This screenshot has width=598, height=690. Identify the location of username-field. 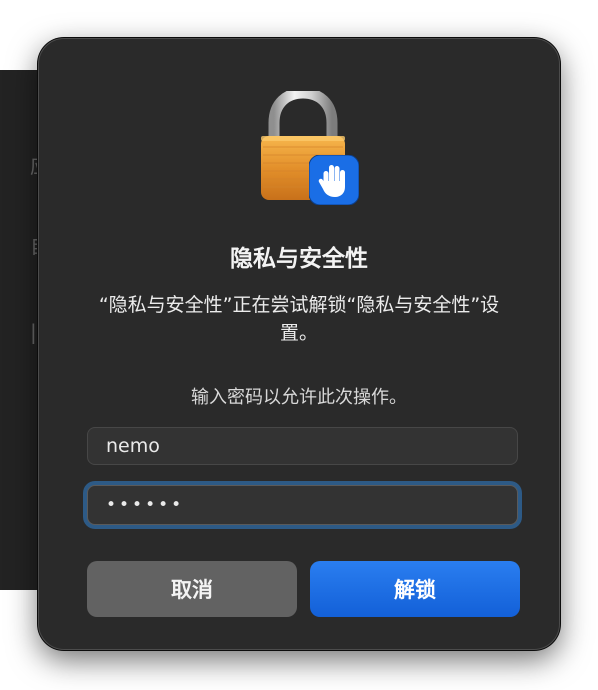
(302, 446).